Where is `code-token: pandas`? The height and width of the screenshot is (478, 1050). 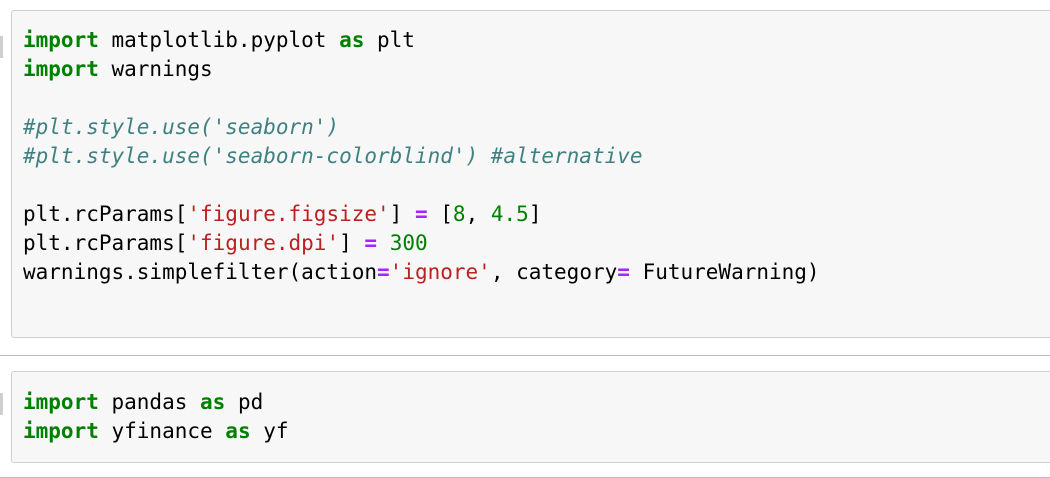 code-token: pandas is located at coordinates (149, 402).